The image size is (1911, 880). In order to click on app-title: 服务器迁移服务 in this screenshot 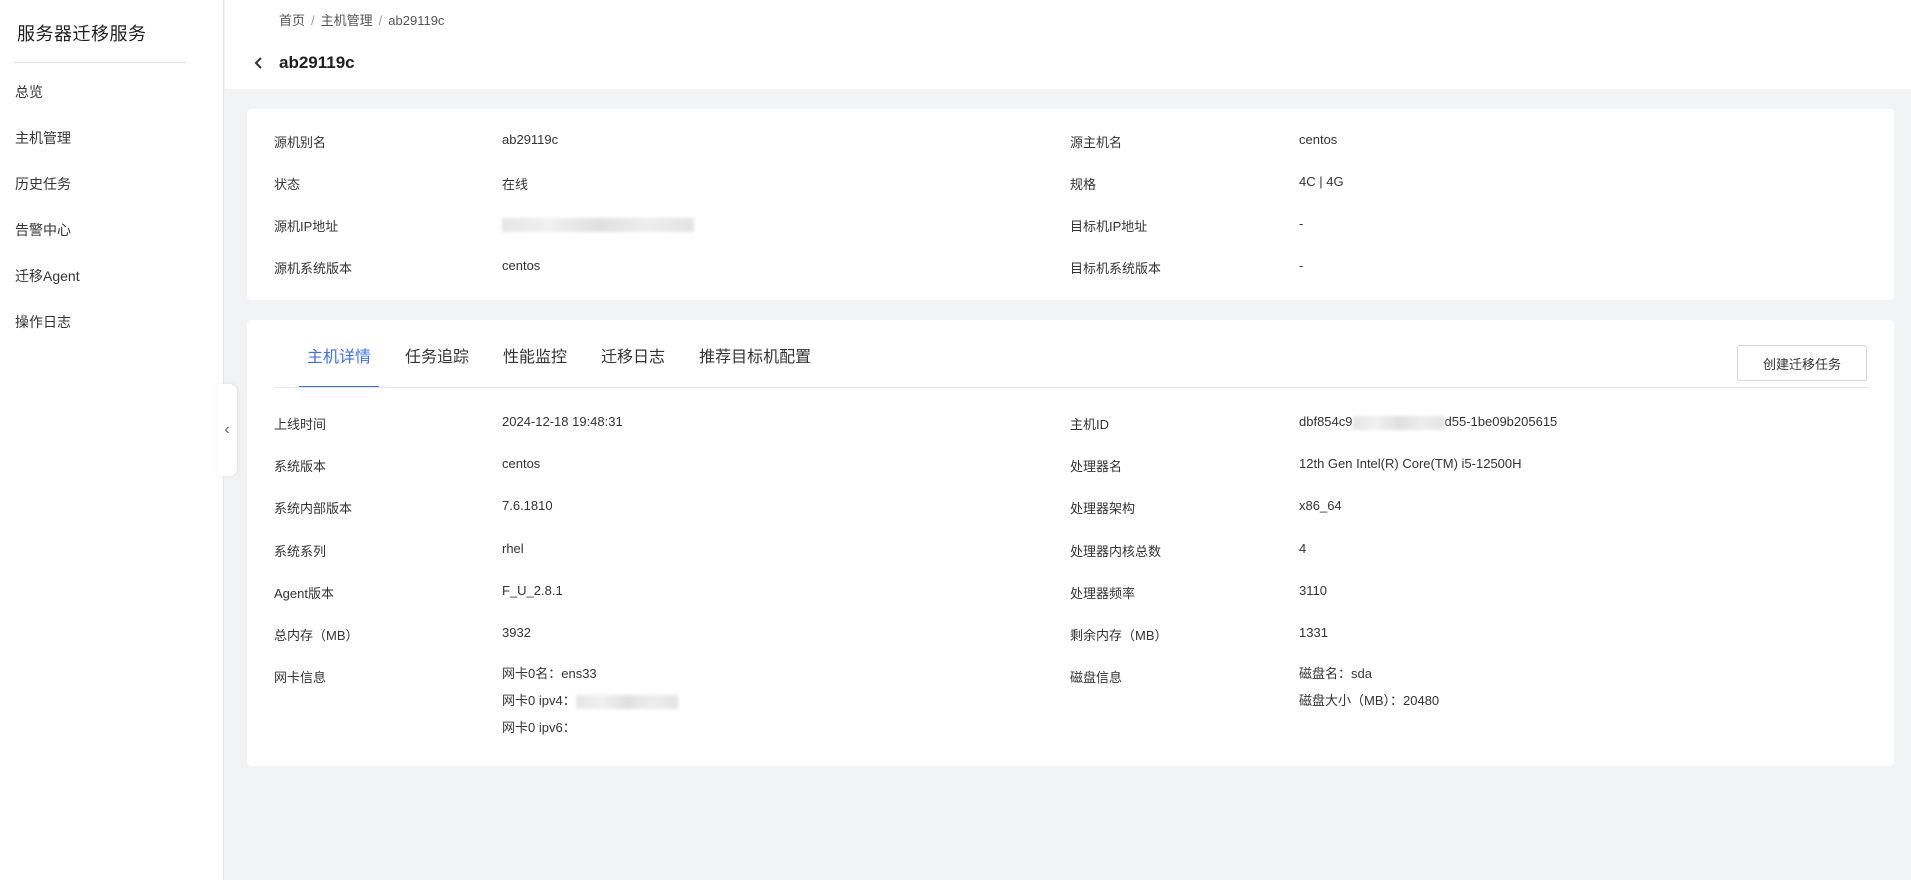, I will do `click(82, 34)`.